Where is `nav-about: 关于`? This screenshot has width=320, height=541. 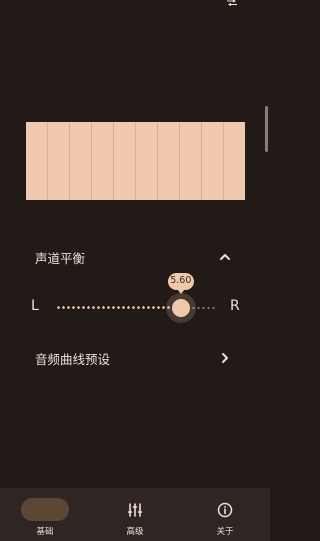 nav-about: 关于 is located at coordinates (225, 514).